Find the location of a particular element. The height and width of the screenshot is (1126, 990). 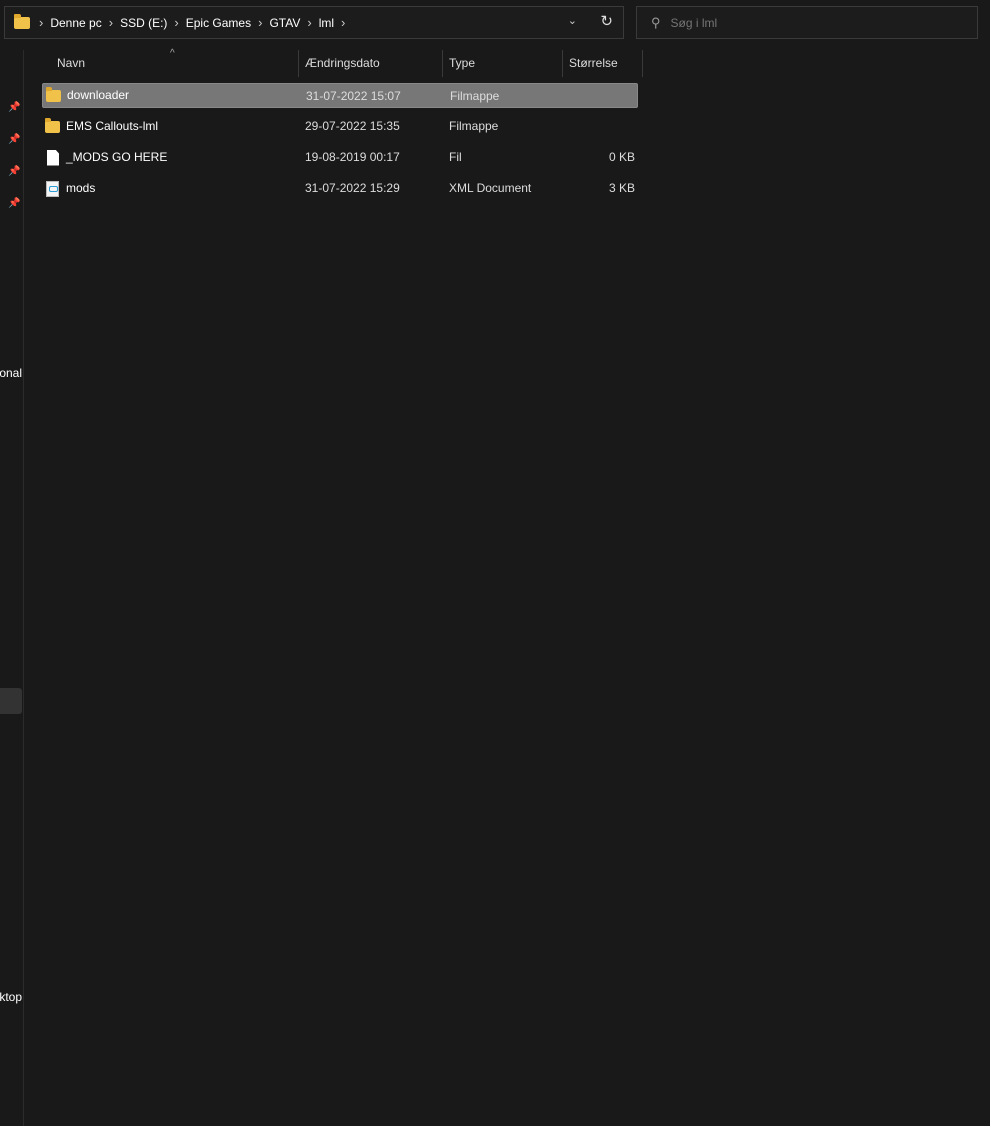

breadcrumb-ssd: SSD (E:) is located at coordinates (143, 23).